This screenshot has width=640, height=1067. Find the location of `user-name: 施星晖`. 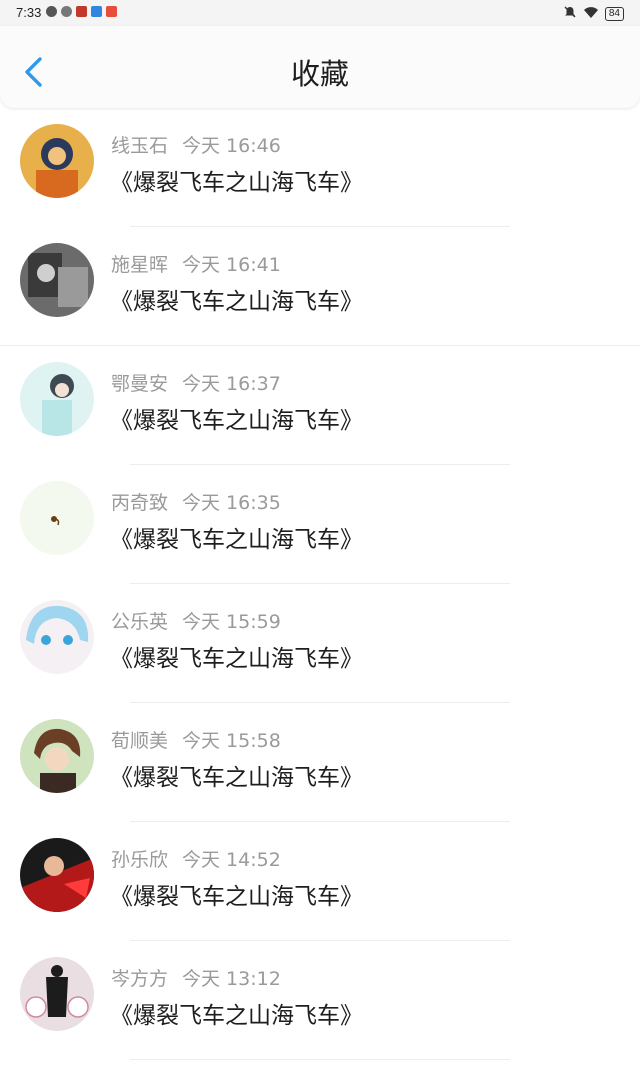

user-name: 施星晖 is located at coordinates (140, 265).